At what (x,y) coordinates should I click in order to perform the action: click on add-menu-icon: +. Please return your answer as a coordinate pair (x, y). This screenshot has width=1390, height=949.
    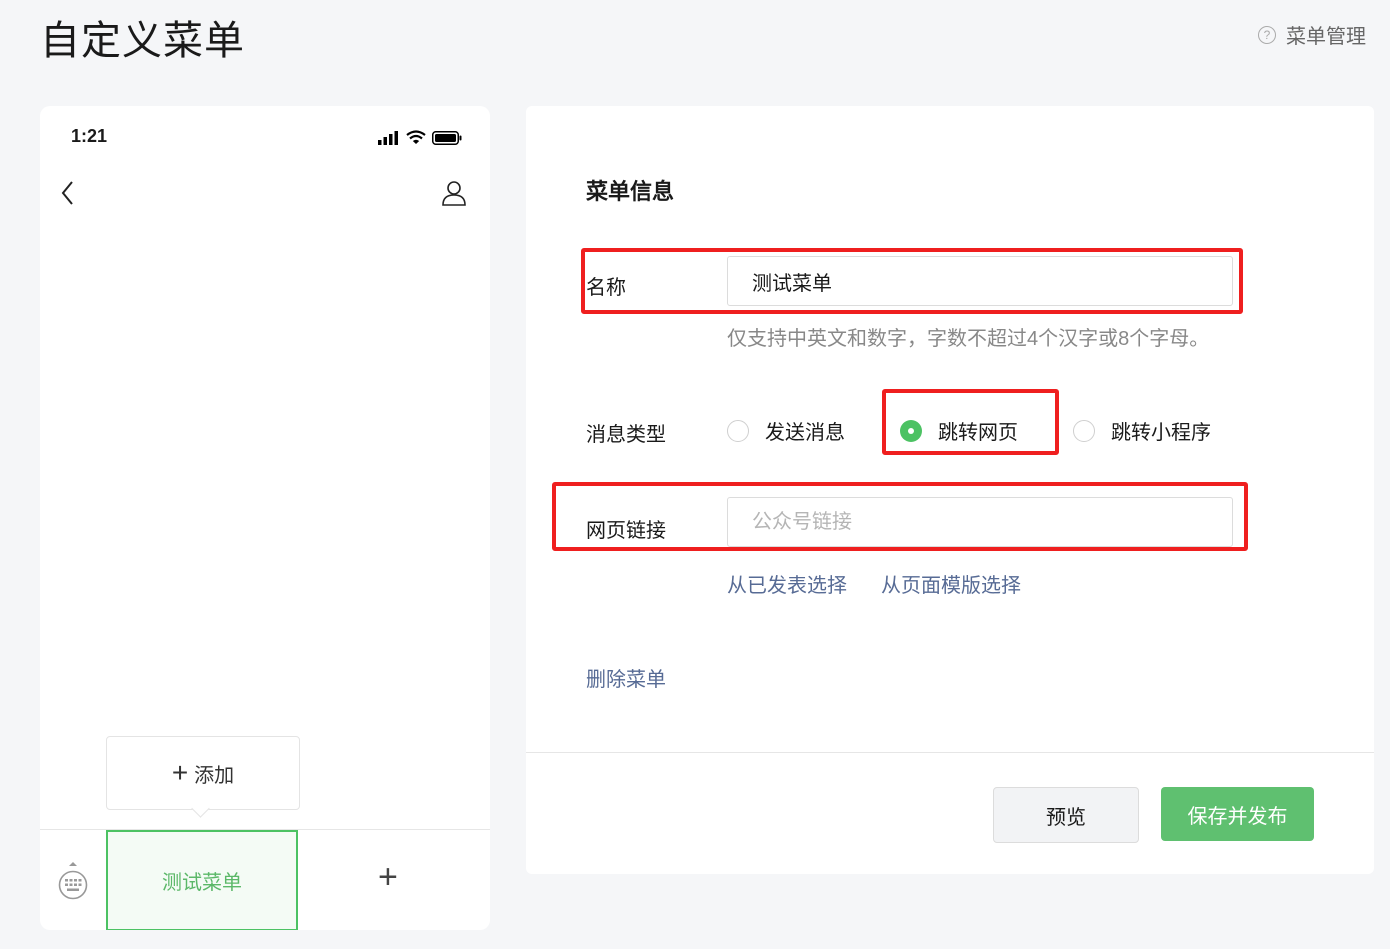
    Looking at the image, I should click on (388, 877).